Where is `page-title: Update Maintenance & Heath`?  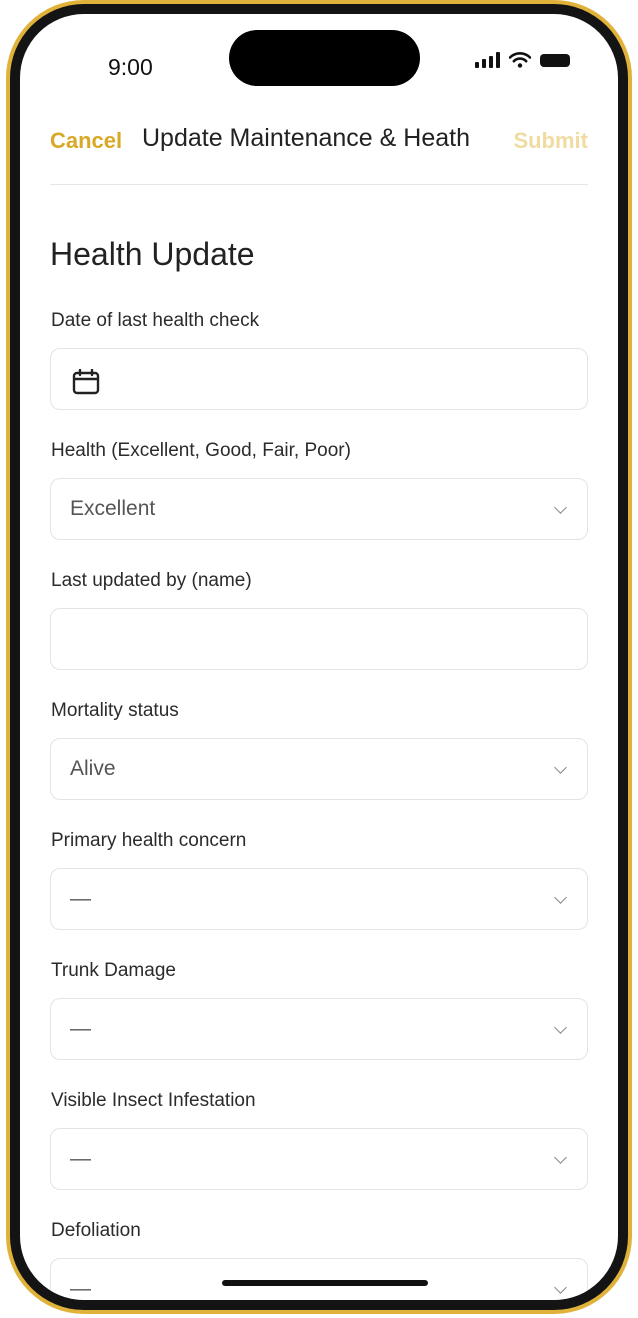
page-title: Update Maintenance & Heath is located at coordinates (306, 138).